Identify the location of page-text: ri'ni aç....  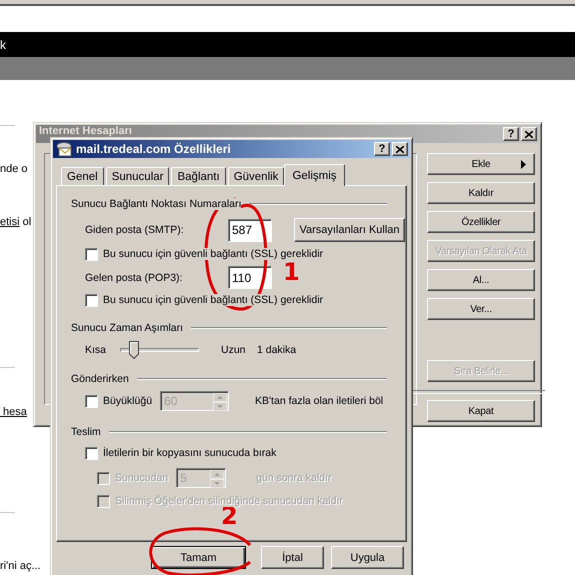
(20, 566).